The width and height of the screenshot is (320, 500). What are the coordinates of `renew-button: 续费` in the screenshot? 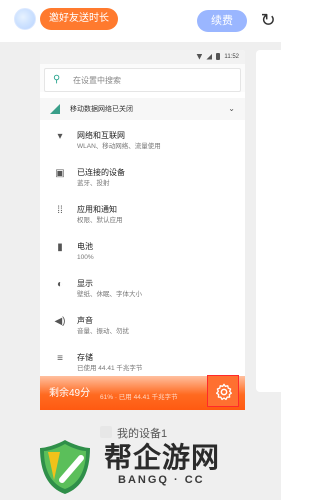 It's located at (222, 21).